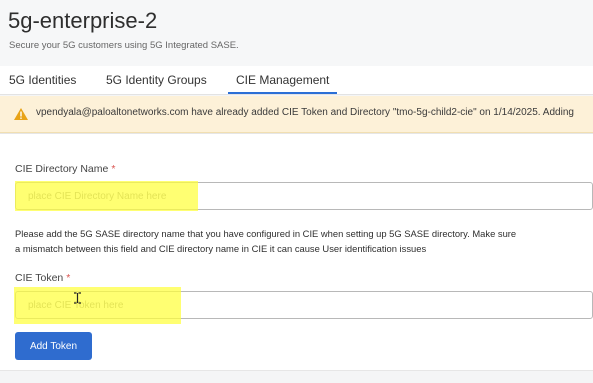 Image resolution: width=593 pixels, height=383 pixels. What do you see at coordinates (21, 114) in the screenshot?
I see `warning-icon` at bounding box center [21, 114].